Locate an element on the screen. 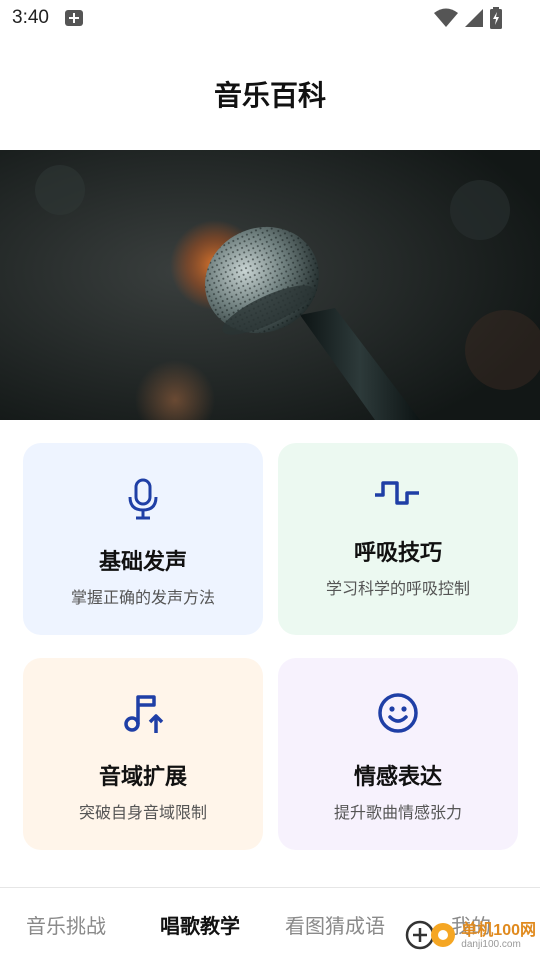  wave-icon is located at coordinates (398, 493).